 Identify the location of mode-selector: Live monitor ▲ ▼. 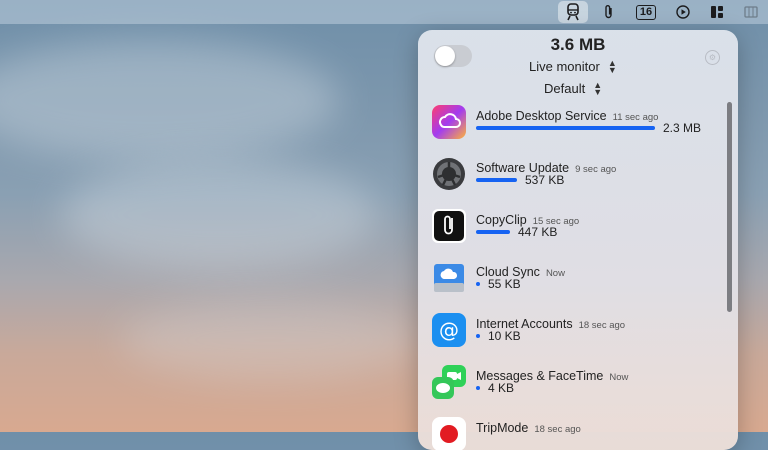
(573, 66).